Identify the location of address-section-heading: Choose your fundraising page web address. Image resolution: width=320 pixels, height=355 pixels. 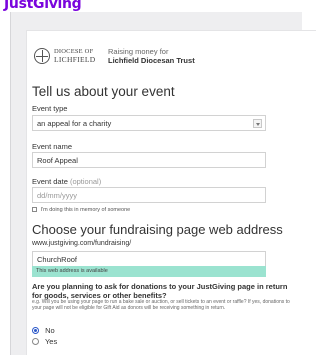
(157, 229).